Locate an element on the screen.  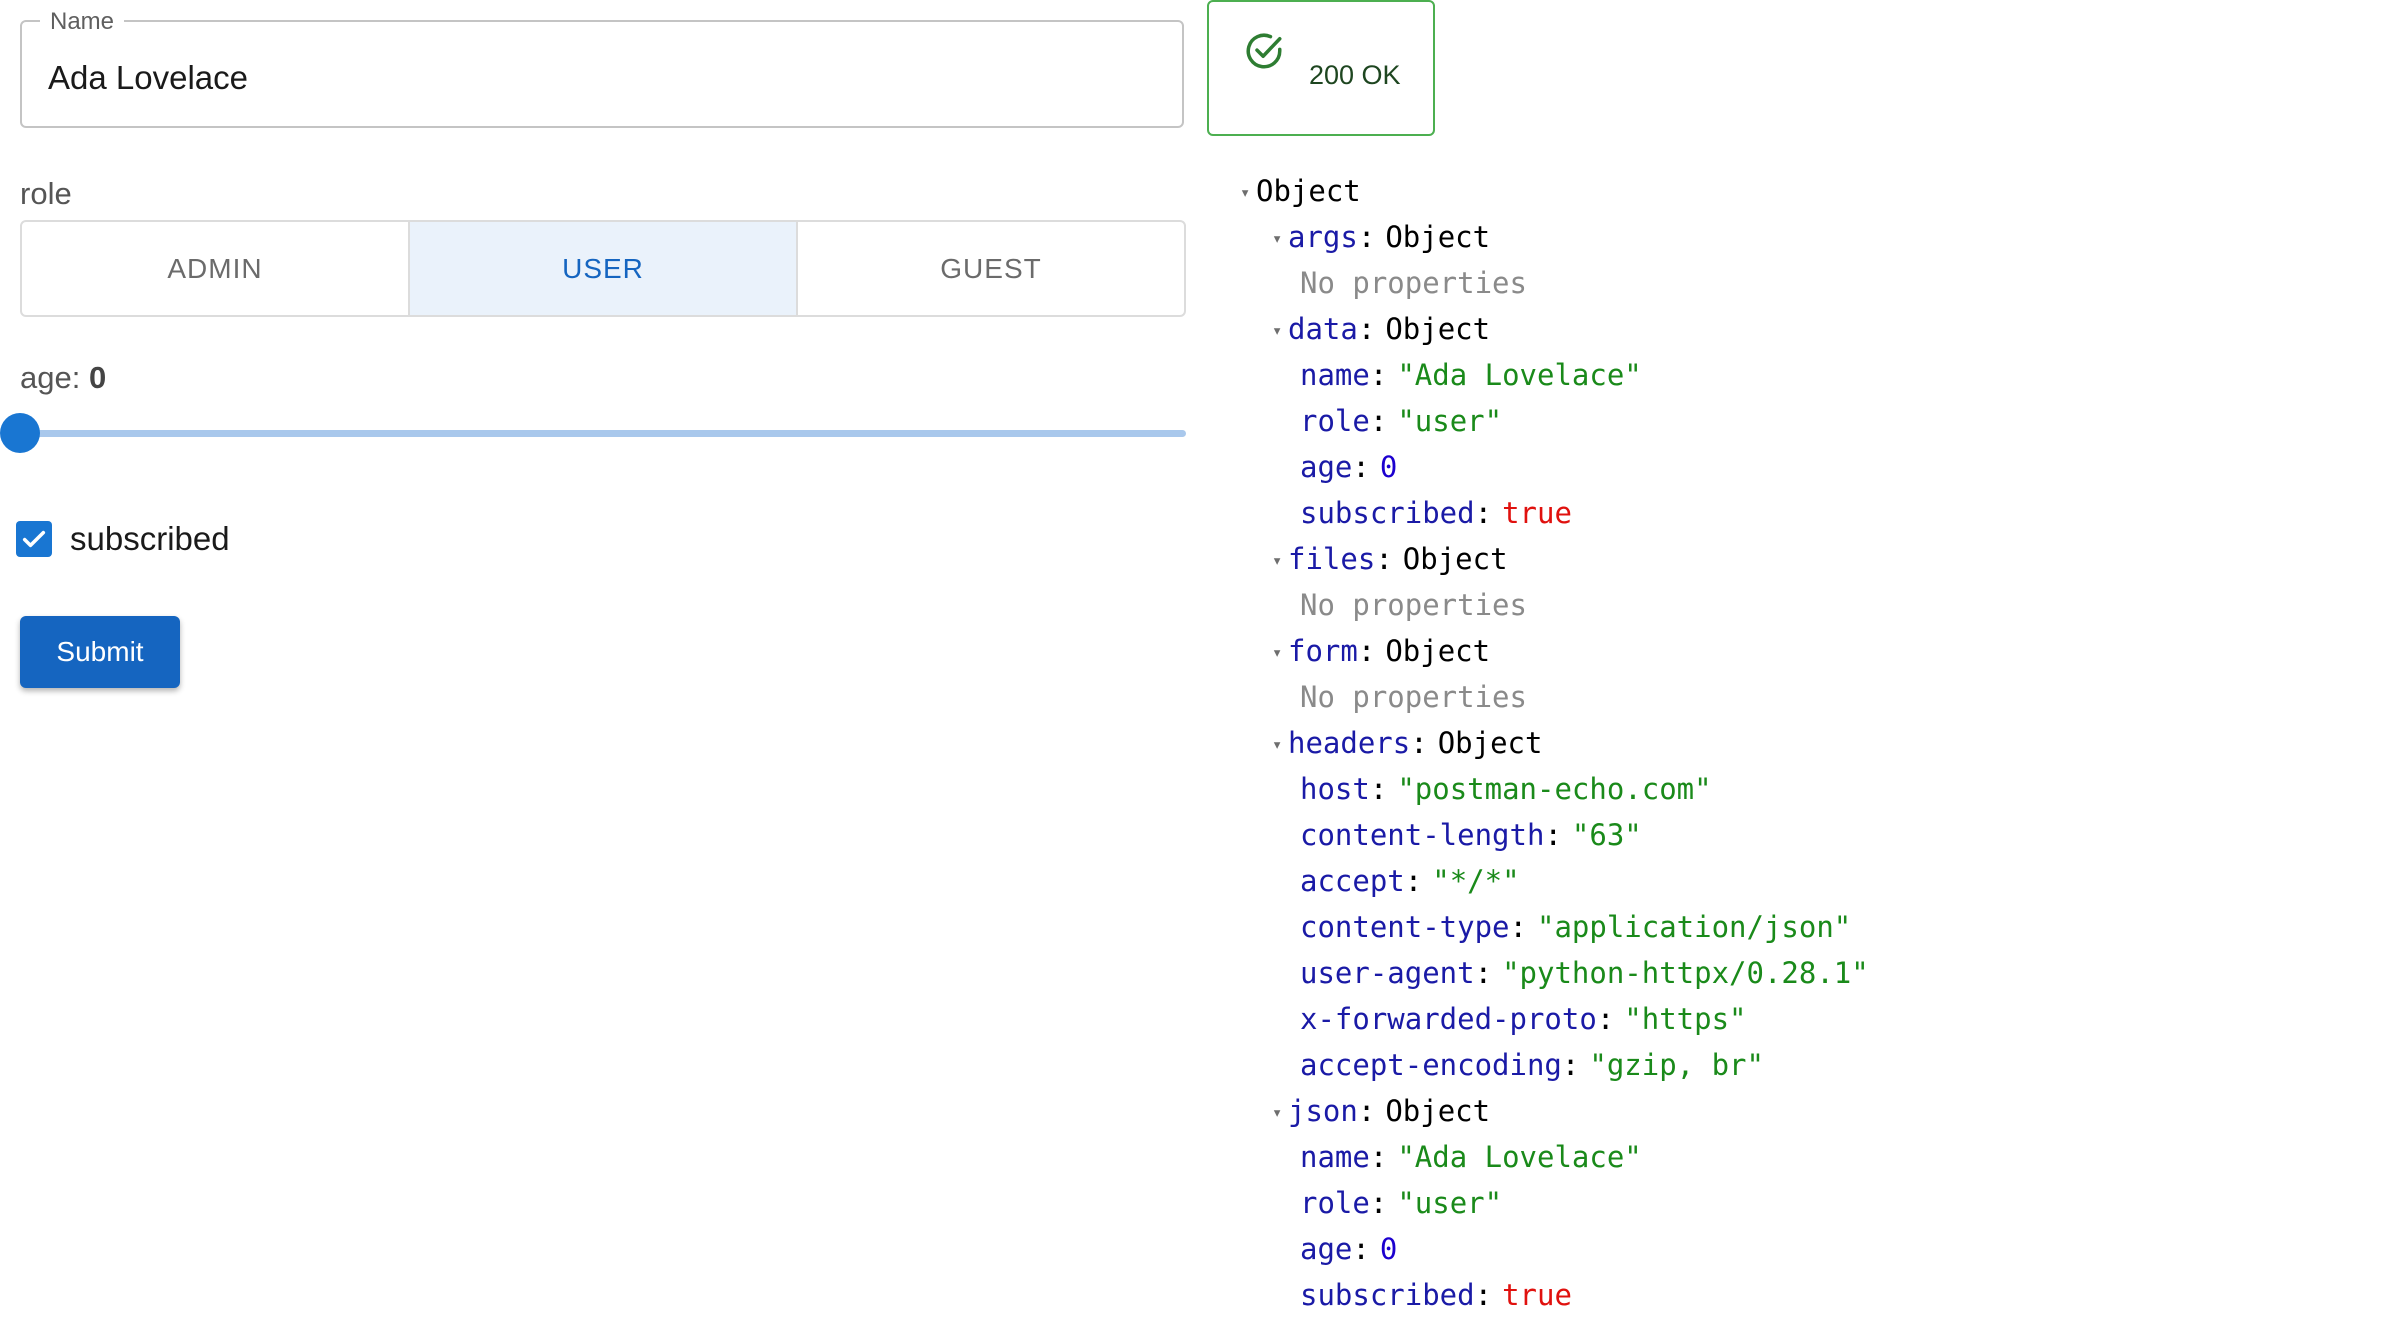
inspector-row: host: "postman-echo.com" is located at coordinates (1554, 789).